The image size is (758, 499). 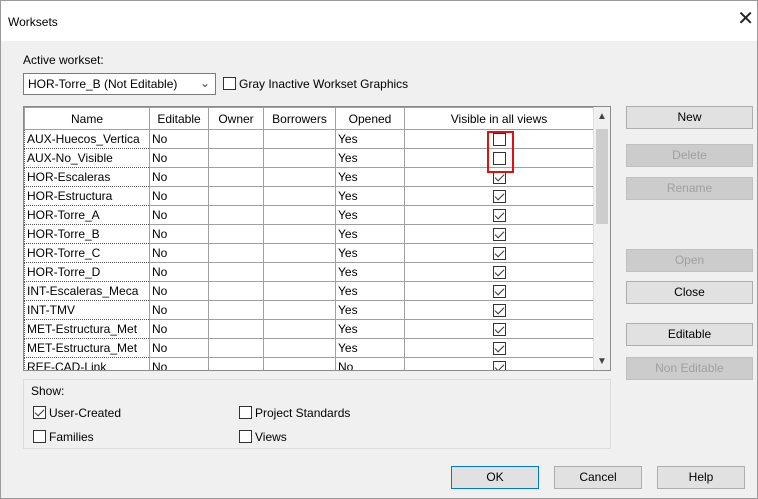 I want to click on table-row: INT-Escaleras_Meca No Yes, so click(x=309, y=291).